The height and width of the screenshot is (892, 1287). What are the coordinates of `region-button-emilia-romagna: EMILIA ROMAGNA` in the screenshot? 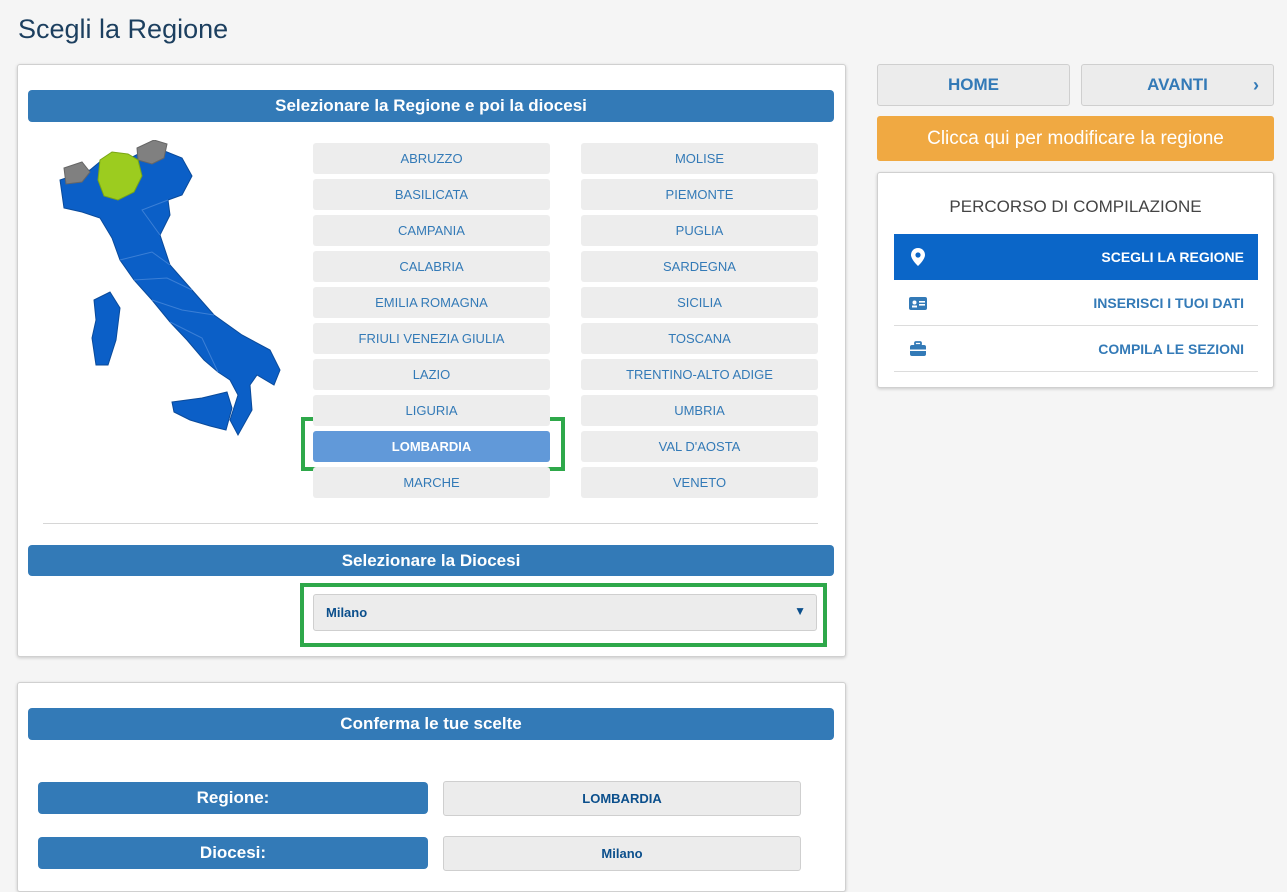 It's located at (431, 302).